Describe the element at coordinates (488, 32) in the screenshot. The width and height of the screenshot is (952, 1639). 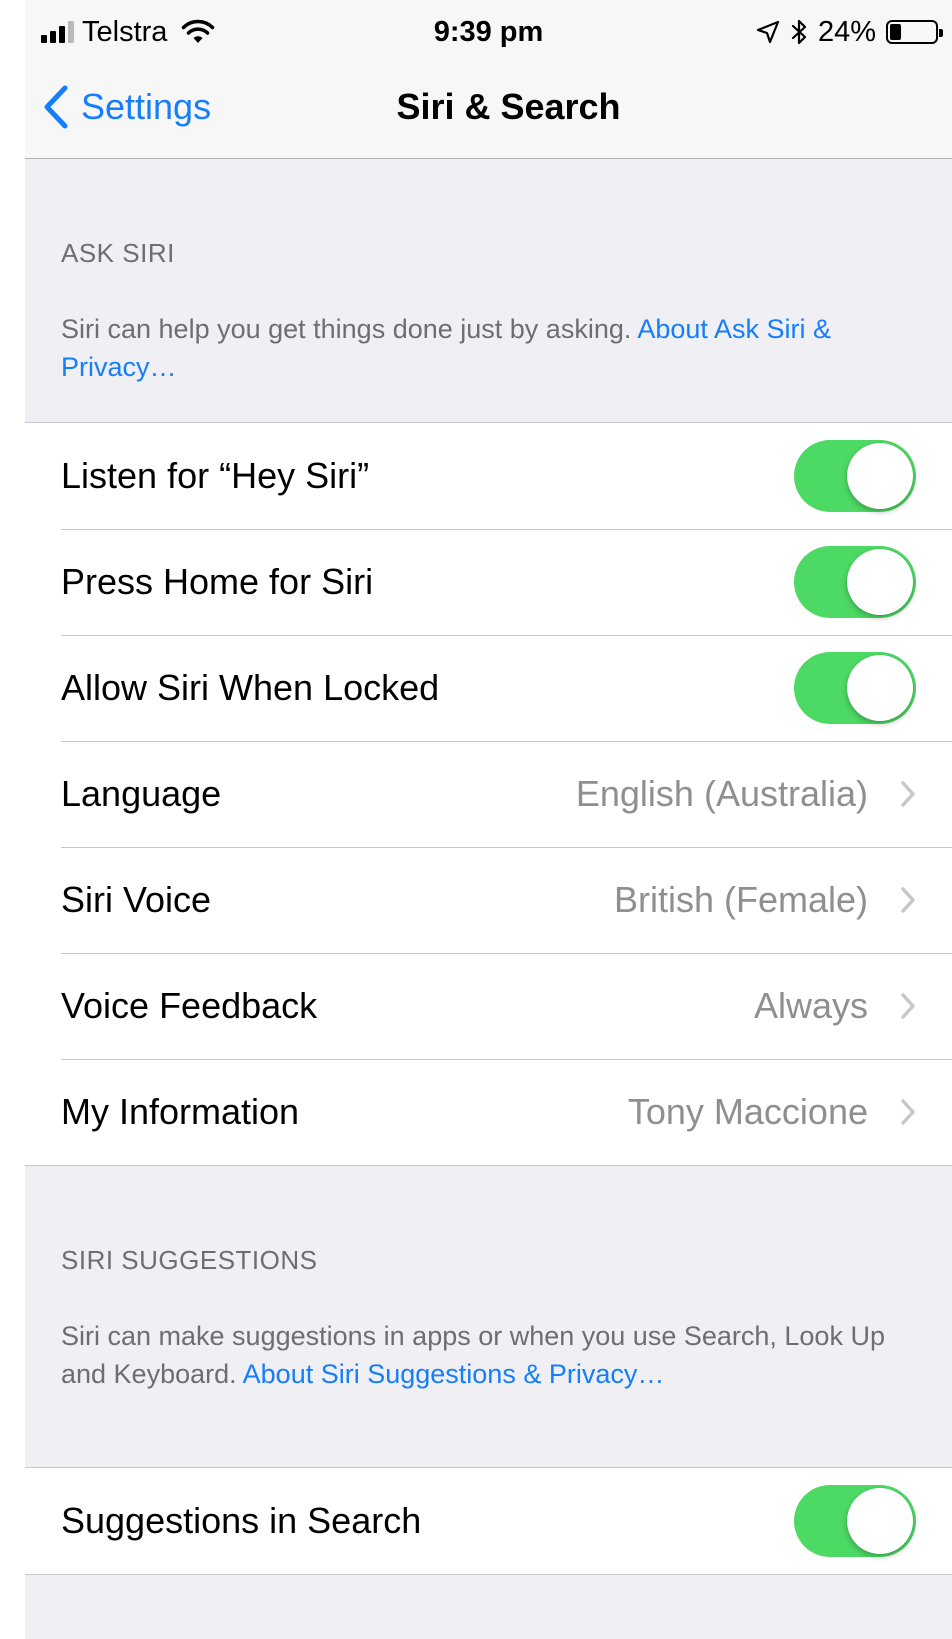
I see `status-bar: Telstra 9:39 pm 24%` at that location.